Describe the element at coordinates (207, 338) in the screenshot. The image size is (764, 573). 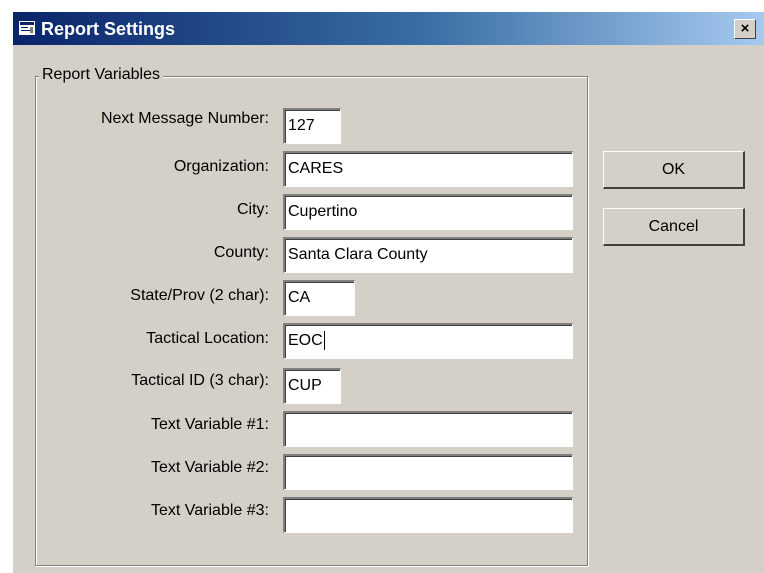
I see `tactical-location-label: Tactical Location:` at that location.